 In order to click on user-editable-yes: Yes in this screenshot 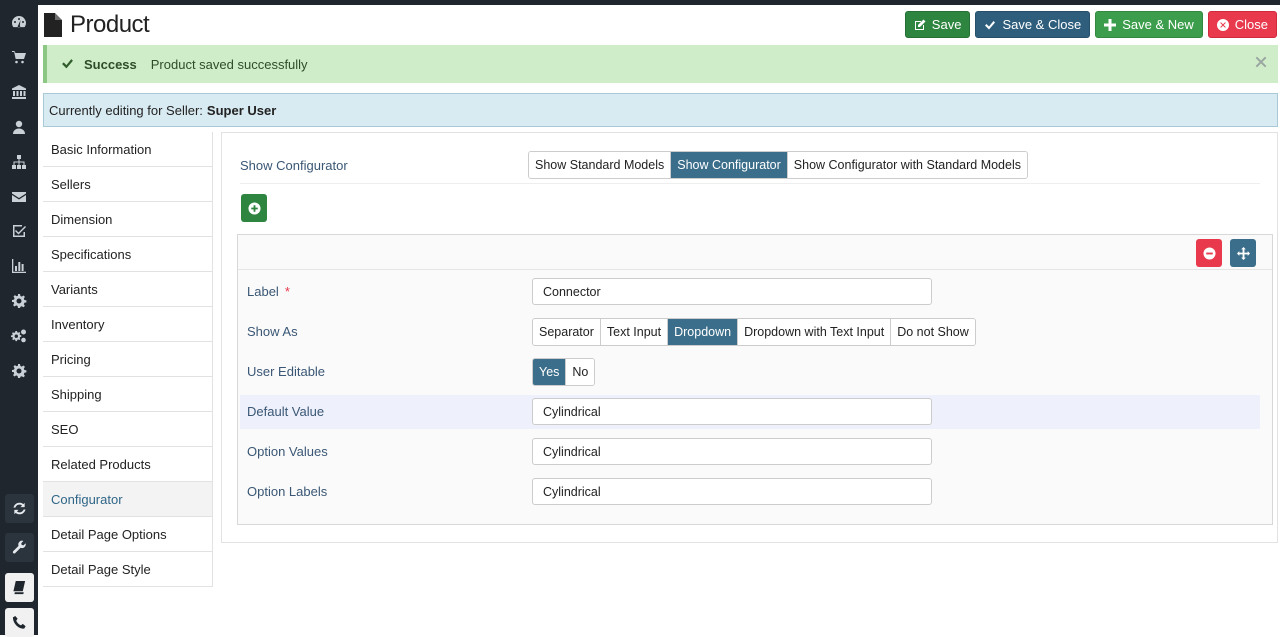, I will do `click(550, 372)`.